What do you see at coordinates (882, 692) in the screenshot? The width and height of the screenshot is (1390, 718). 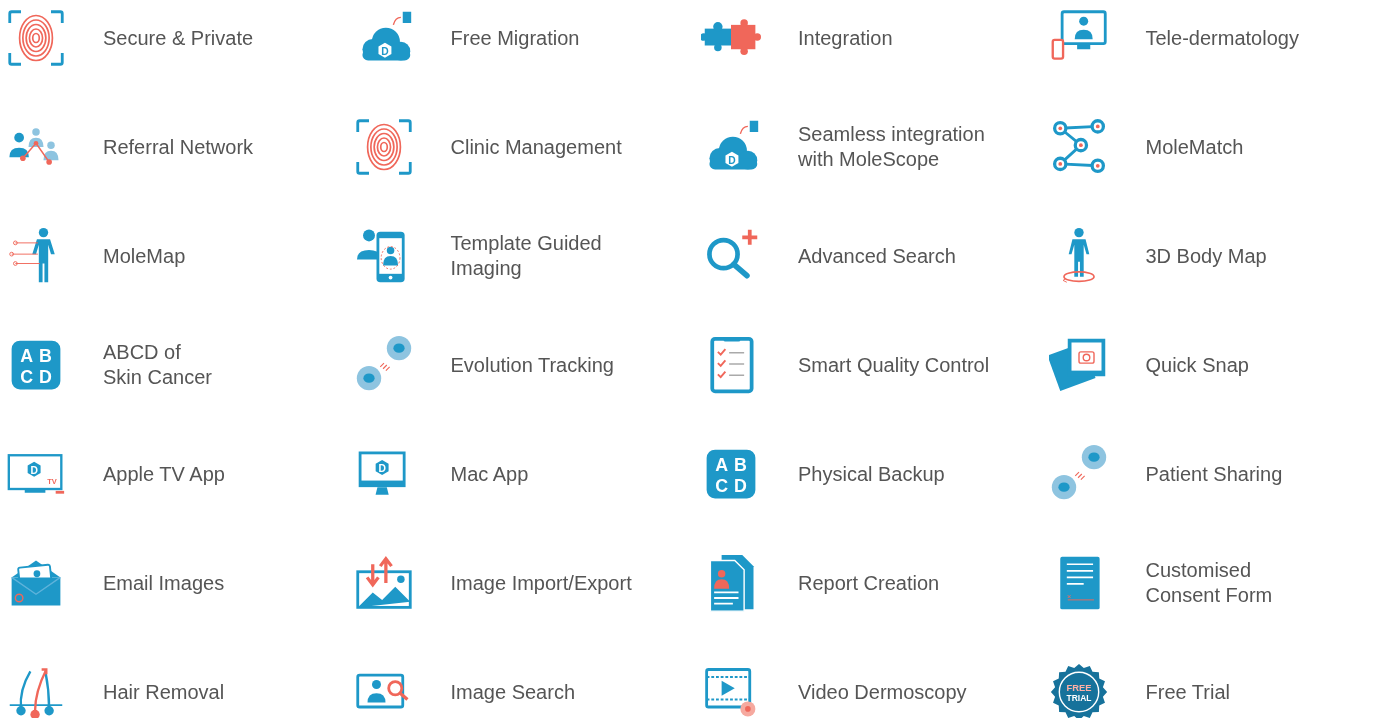 I see `feature-label: Video Dermoscopy` at bounding box center [882, 692].